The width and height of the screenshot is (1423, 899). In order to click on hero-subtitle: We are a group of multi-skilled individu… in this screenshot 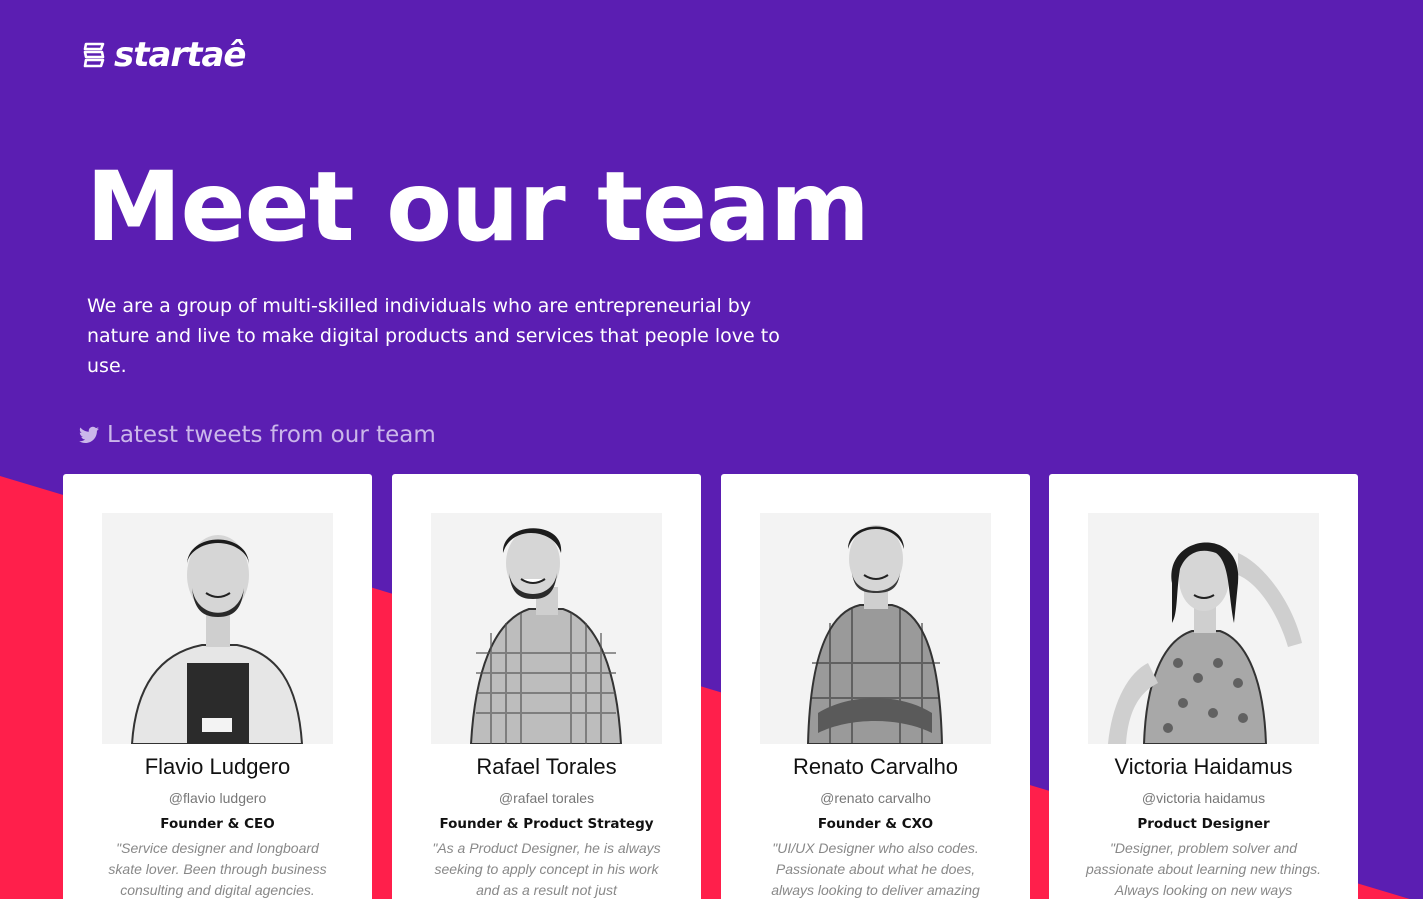, I will do `click(433, 336)`.